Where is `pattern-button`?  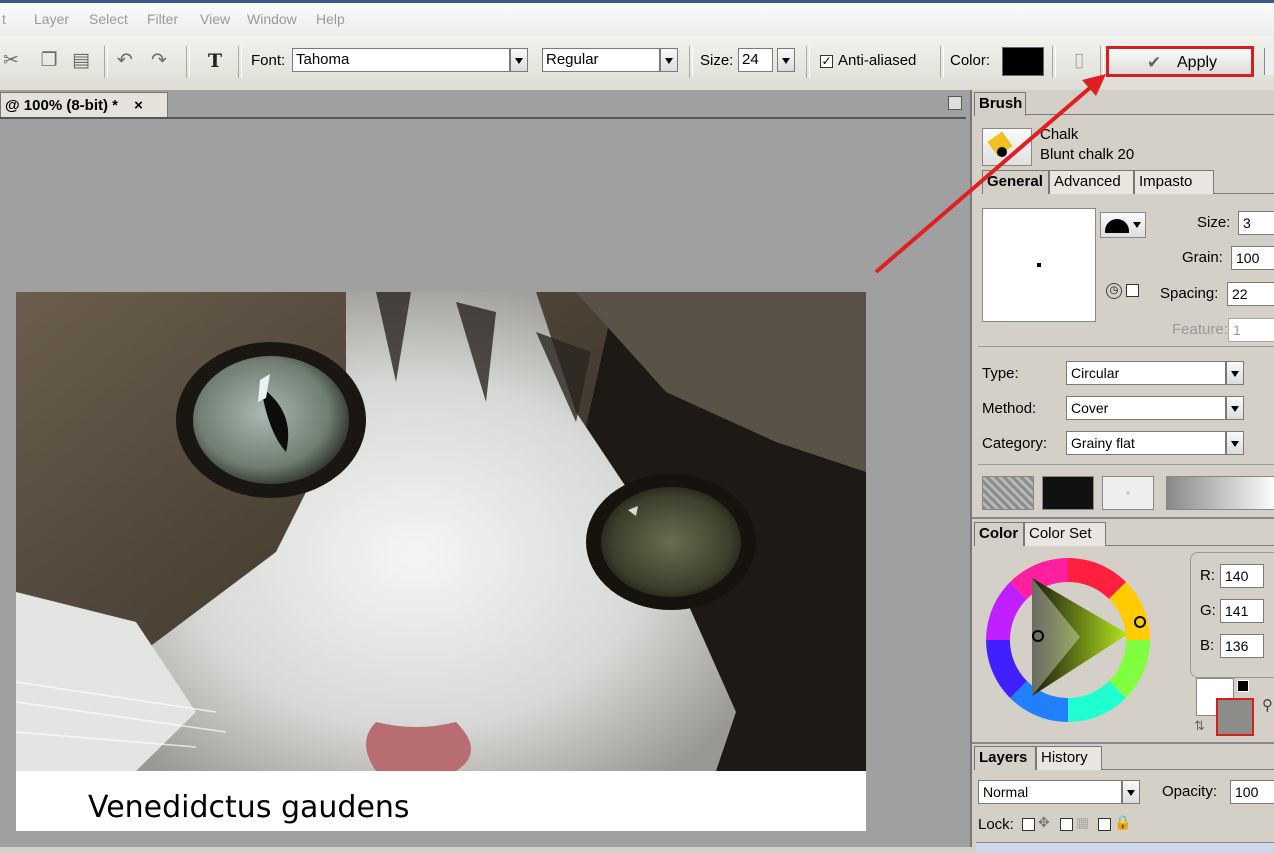 pattern-button is located at coordinates (1128, 493).